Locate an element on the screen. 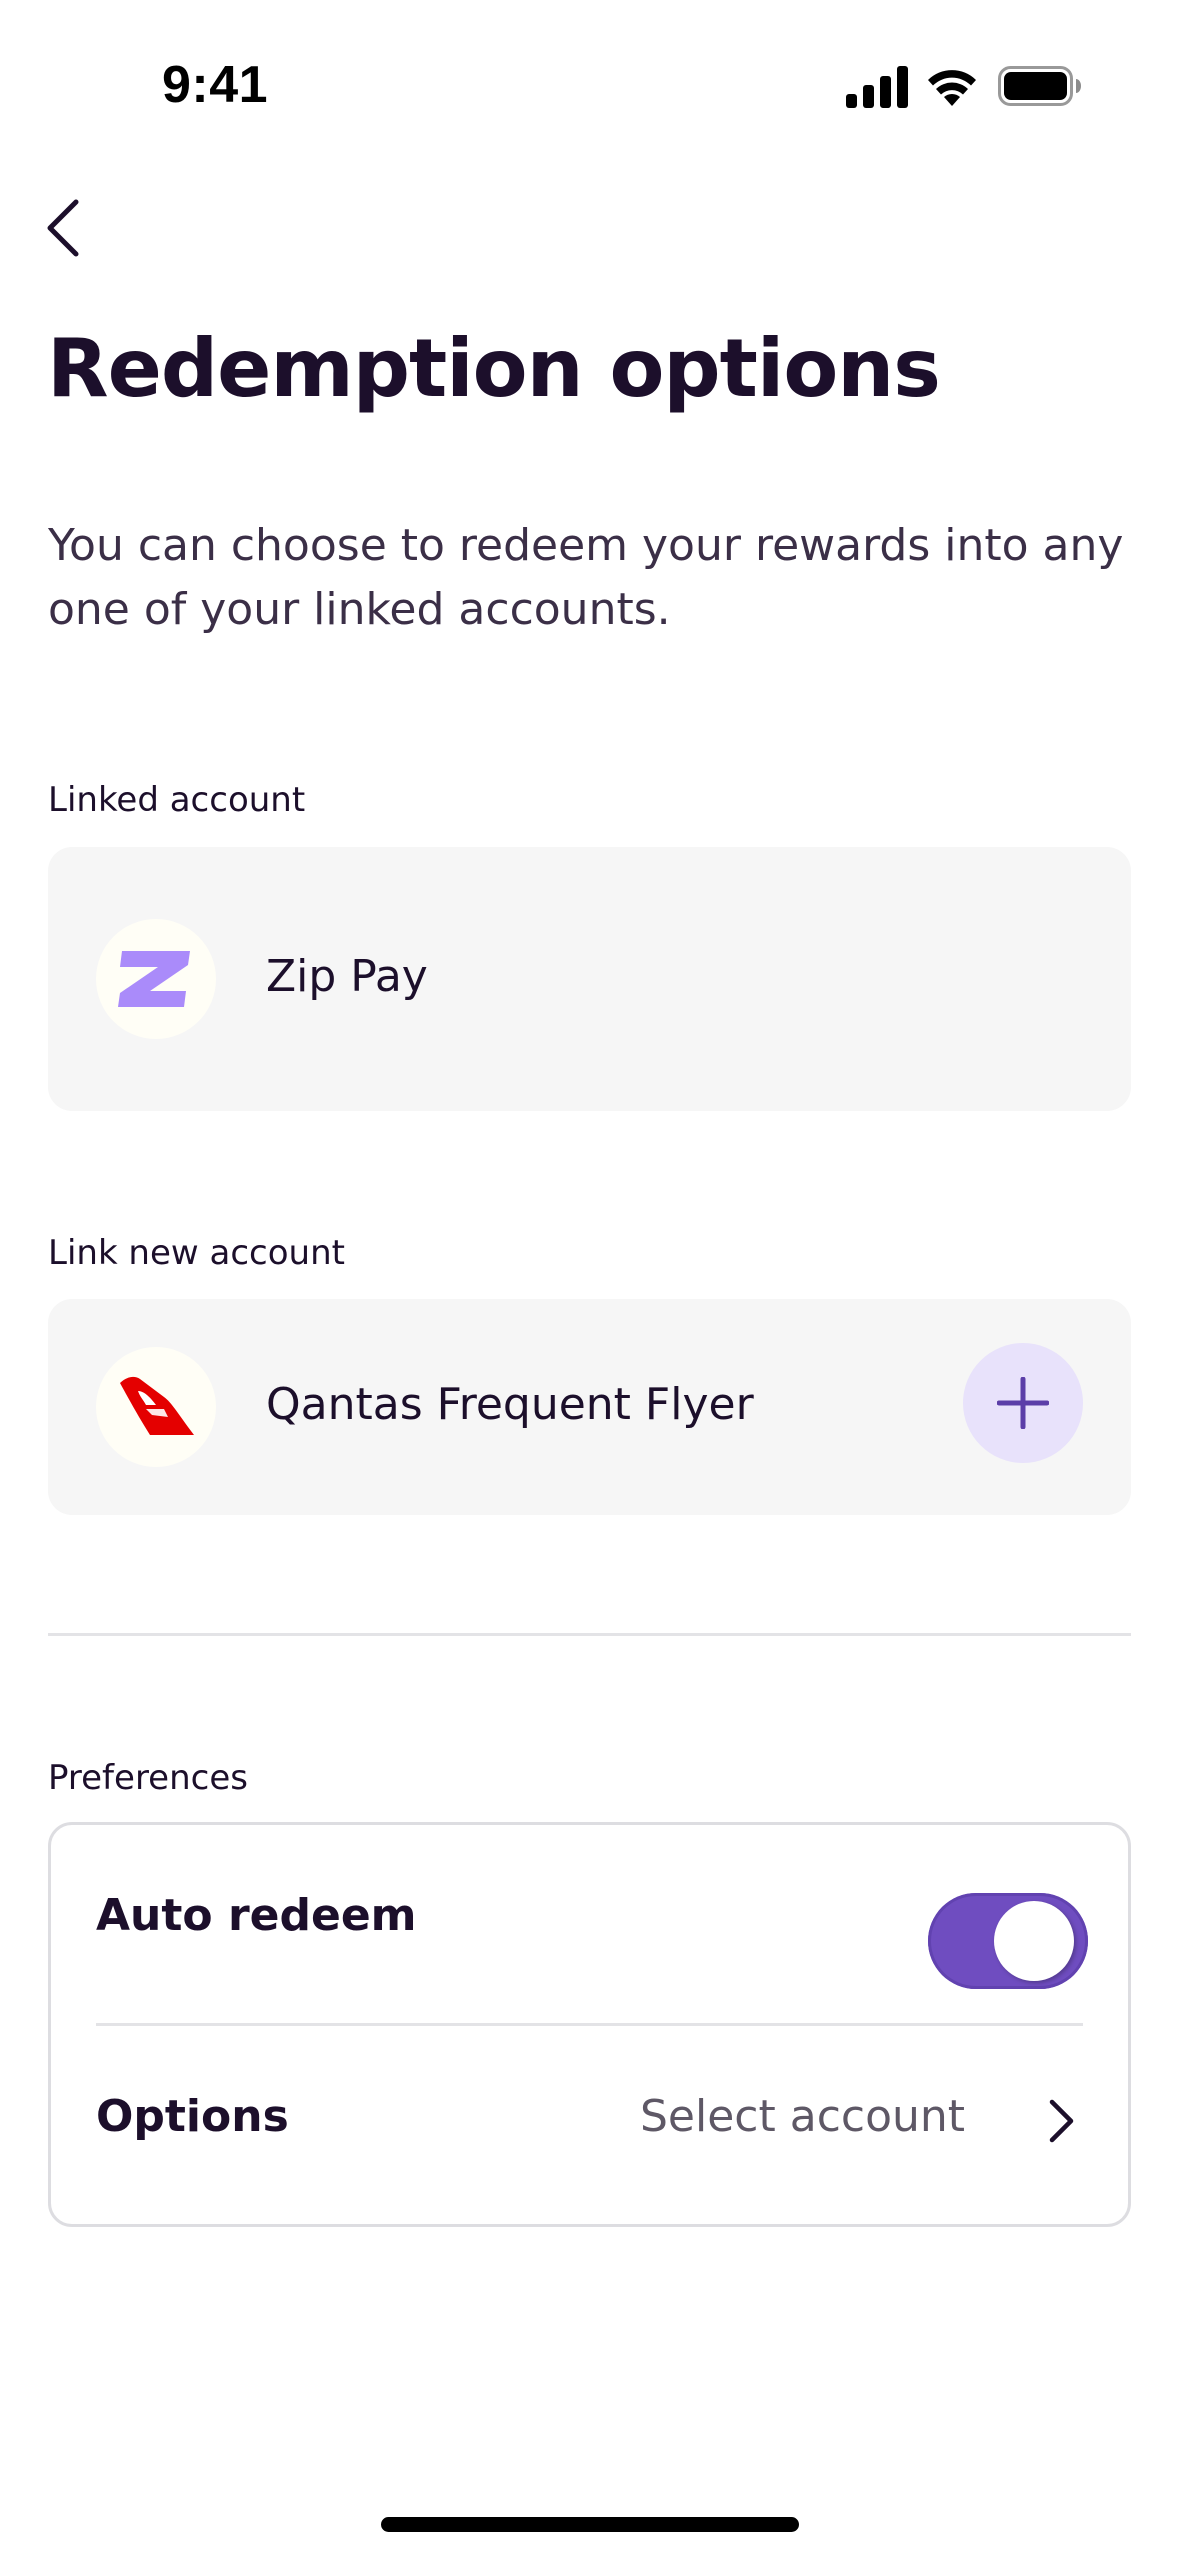 This screenshot has width=1179, height=2556. plus-icon is located at coordinates (1023, 1403).